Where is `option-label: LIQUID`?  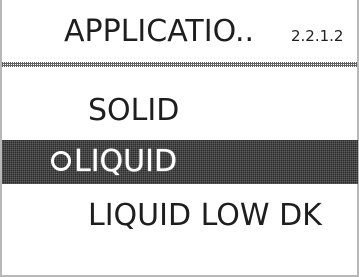
option-label: LIQUID is located at coordinates (126, 161).